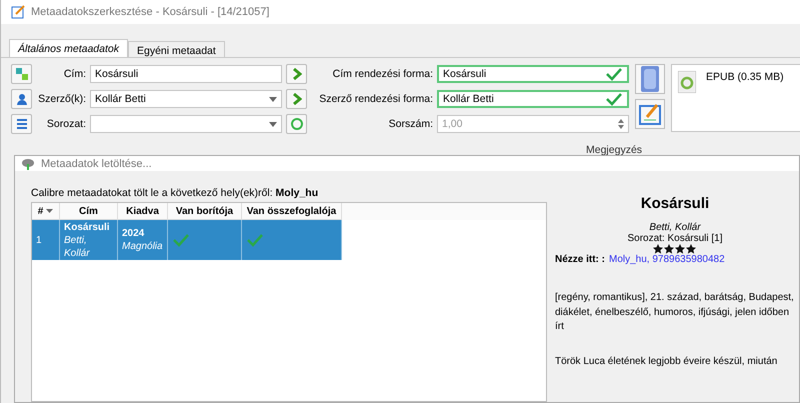  Describe the element at coordinates (650, 79) in the screenshot. I see `cover-button` at that location.